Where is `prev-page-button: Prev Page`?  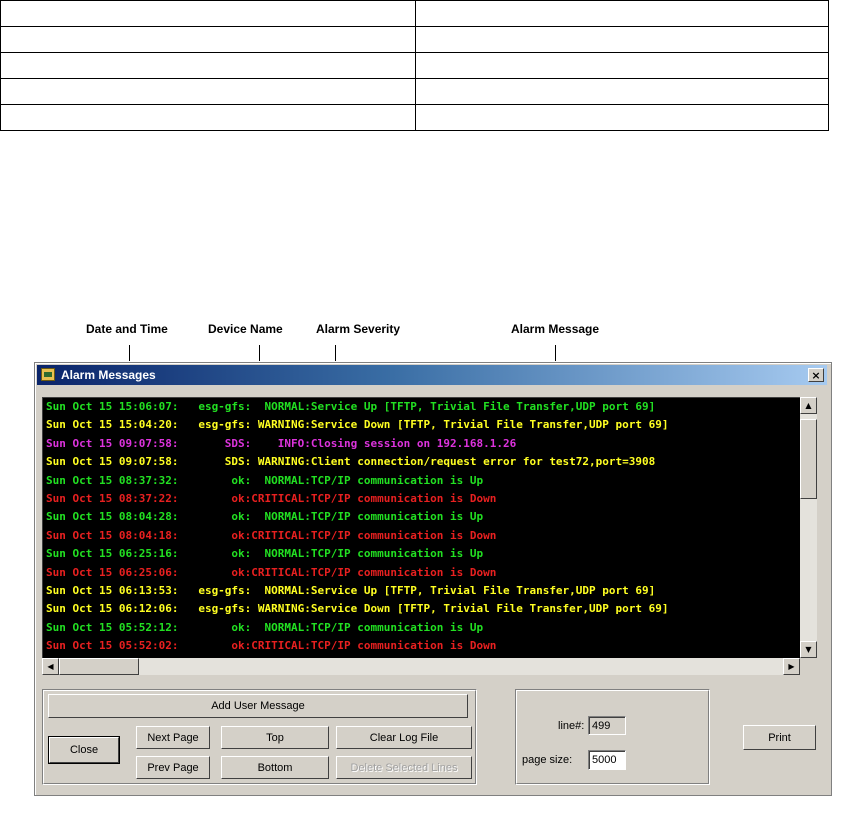
prev-page-button: Prev Page is located at coordinates (173, 767).